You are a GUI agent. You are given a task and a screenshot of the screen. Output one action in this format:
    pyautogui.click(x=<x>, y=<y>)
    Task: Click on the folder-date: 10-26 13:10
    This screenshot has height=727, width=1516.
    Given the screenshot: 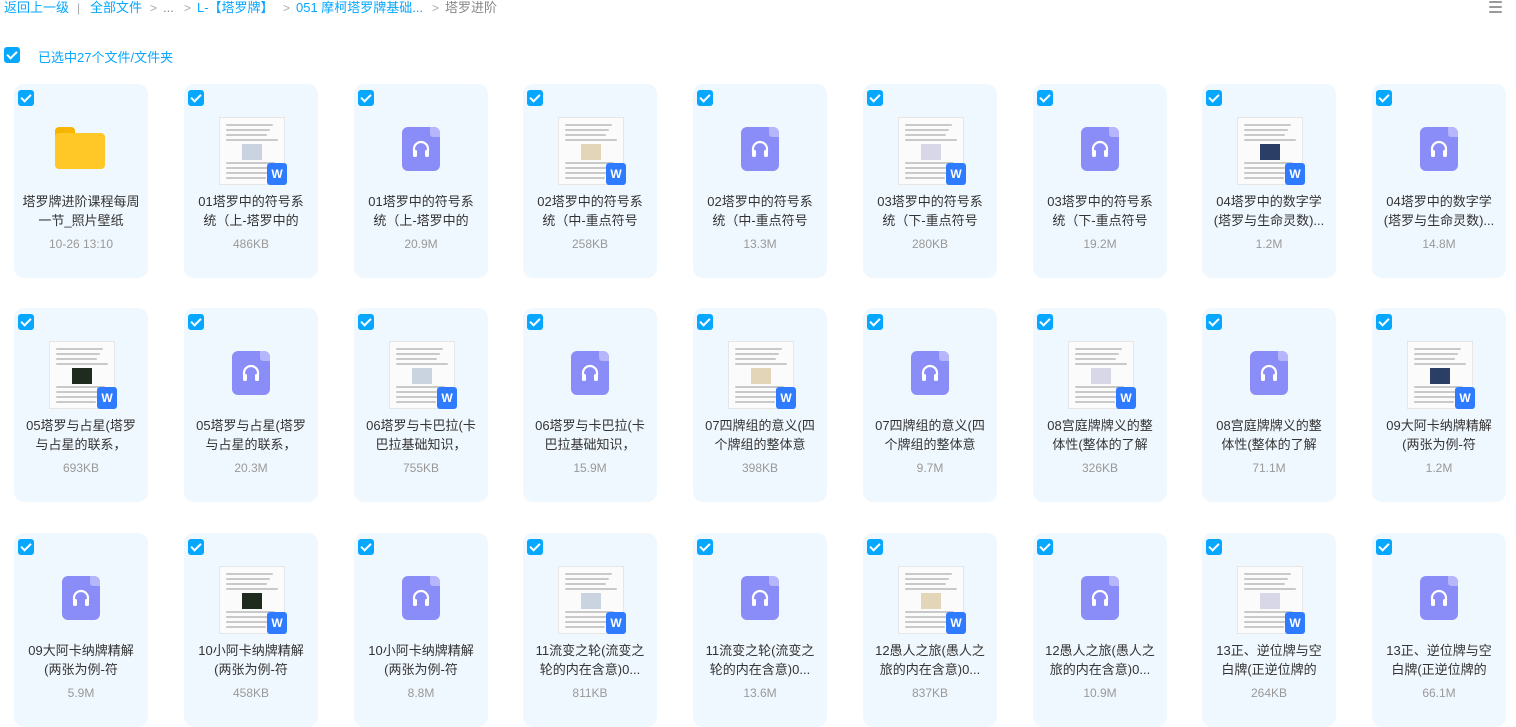 What is the action you would take?
    pyautogui.click(x=81, y=244)
    